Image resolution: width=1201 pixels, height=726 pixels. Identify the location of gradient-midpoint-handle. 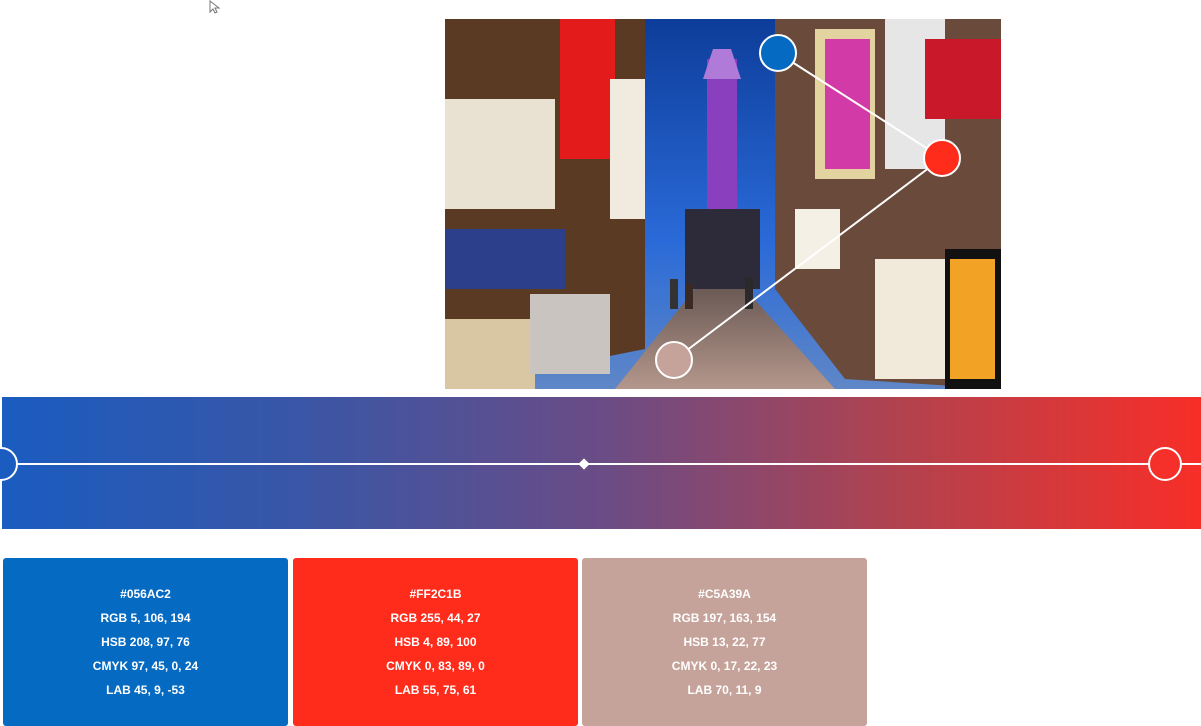
(584, 464).